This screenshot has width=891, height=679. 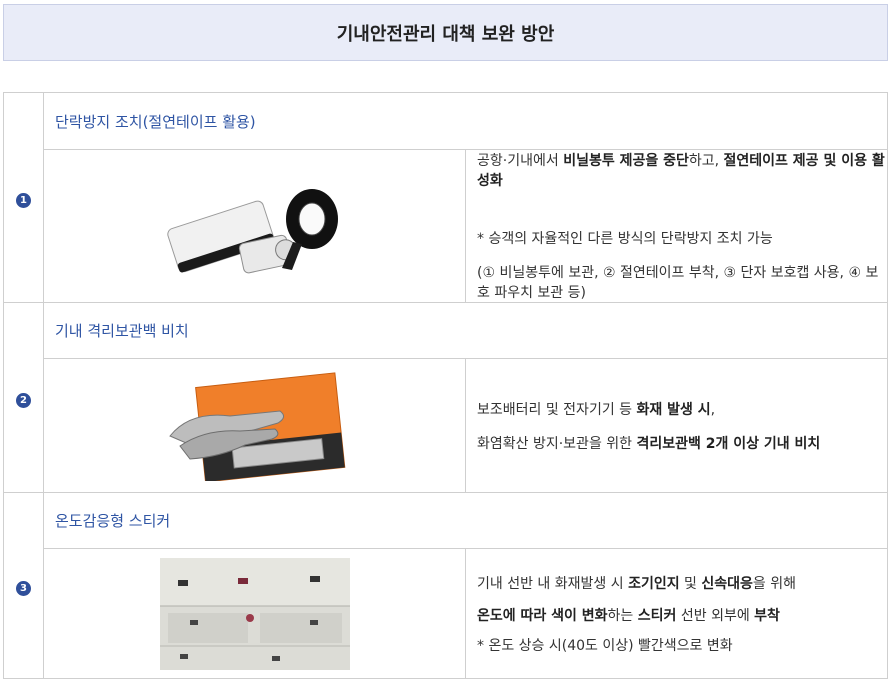 I want to click on line-segment: ,, so click(x=713, y=409).